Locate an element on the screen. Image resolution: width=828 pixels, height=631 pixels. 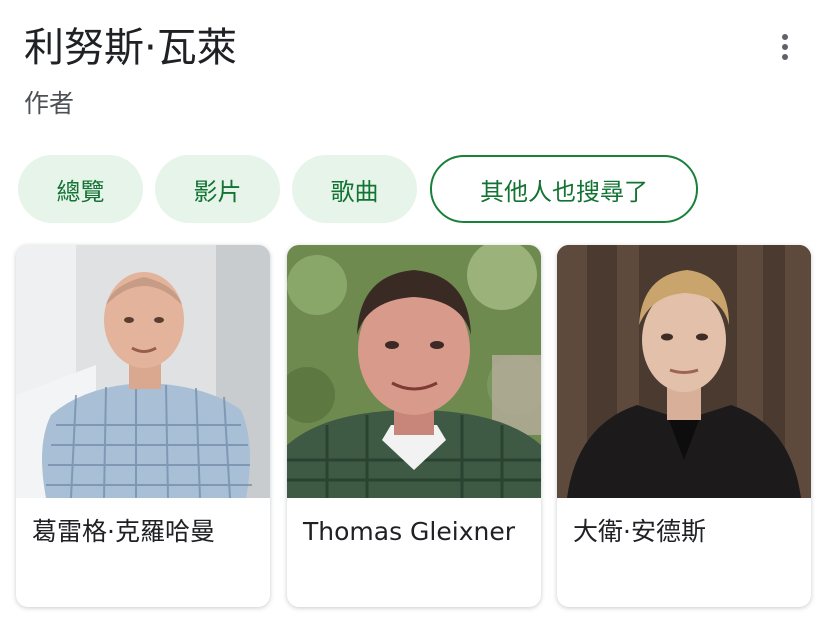
person-name: Thomas Gleixner is located at coordinates (409, 531).